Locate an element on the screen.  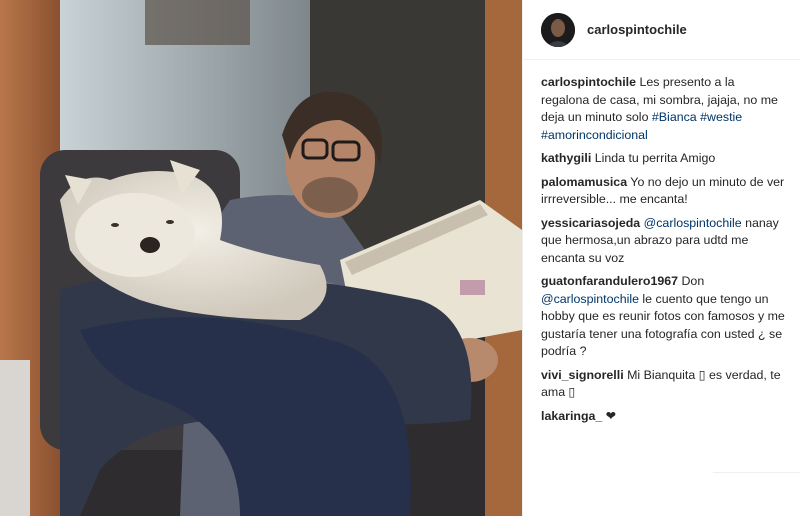
hashtag-westie: #westie is located at coordinates (721, 117).